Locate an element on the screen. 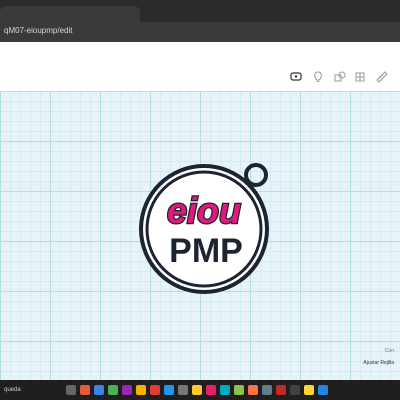 The image size is (400, 400). os-taskbar: queda is located at coordinates (200, 390).